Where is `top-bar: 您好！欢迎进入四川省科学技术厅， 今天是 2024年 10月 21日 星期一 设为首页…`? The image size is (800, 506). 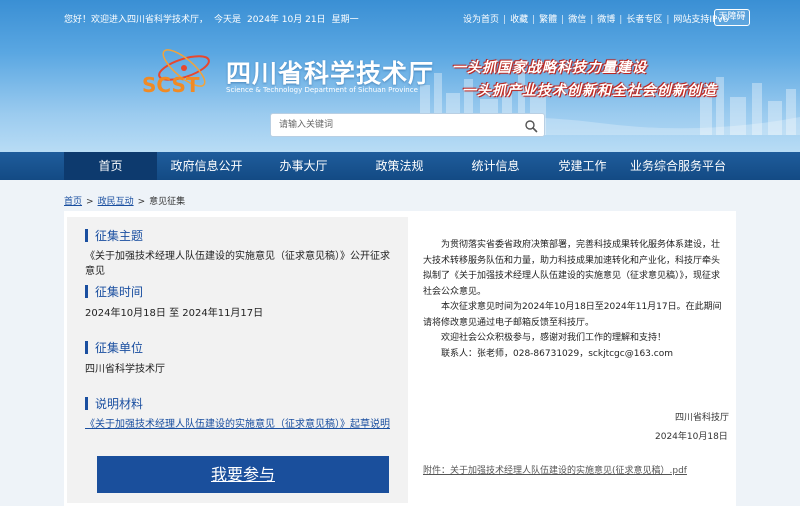 top-bar: 您好！欢迎进入四川省科学技术厅， 今天是 2024年 10月 21日 星期一 设为首页… is located at coordinates (400, 16).